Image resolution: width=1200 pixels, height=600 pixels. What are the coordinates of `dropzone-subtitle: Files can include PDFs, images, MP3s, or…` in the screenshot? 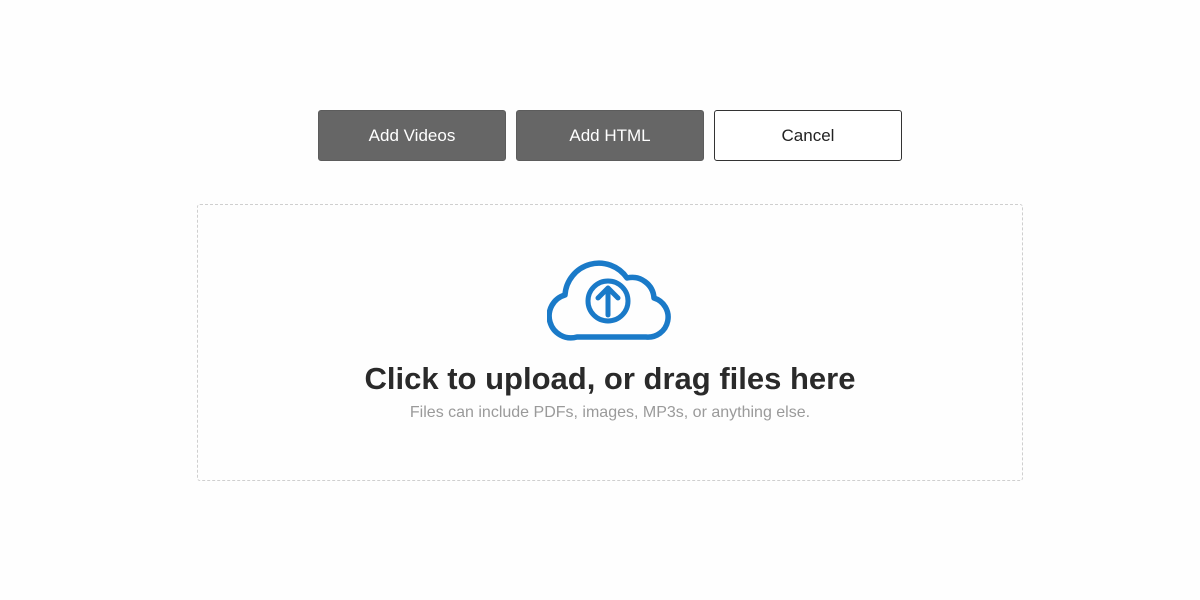 It's located at (610, 412).